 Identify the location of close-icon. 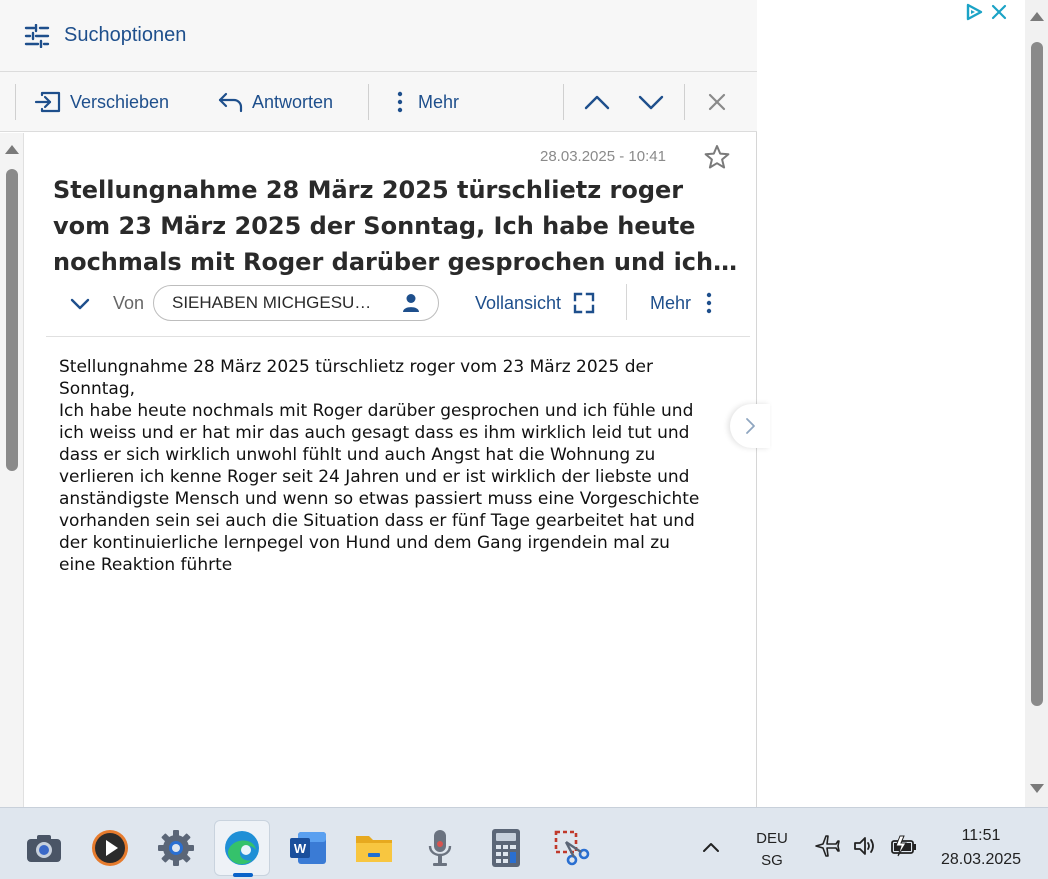
(717, 102).